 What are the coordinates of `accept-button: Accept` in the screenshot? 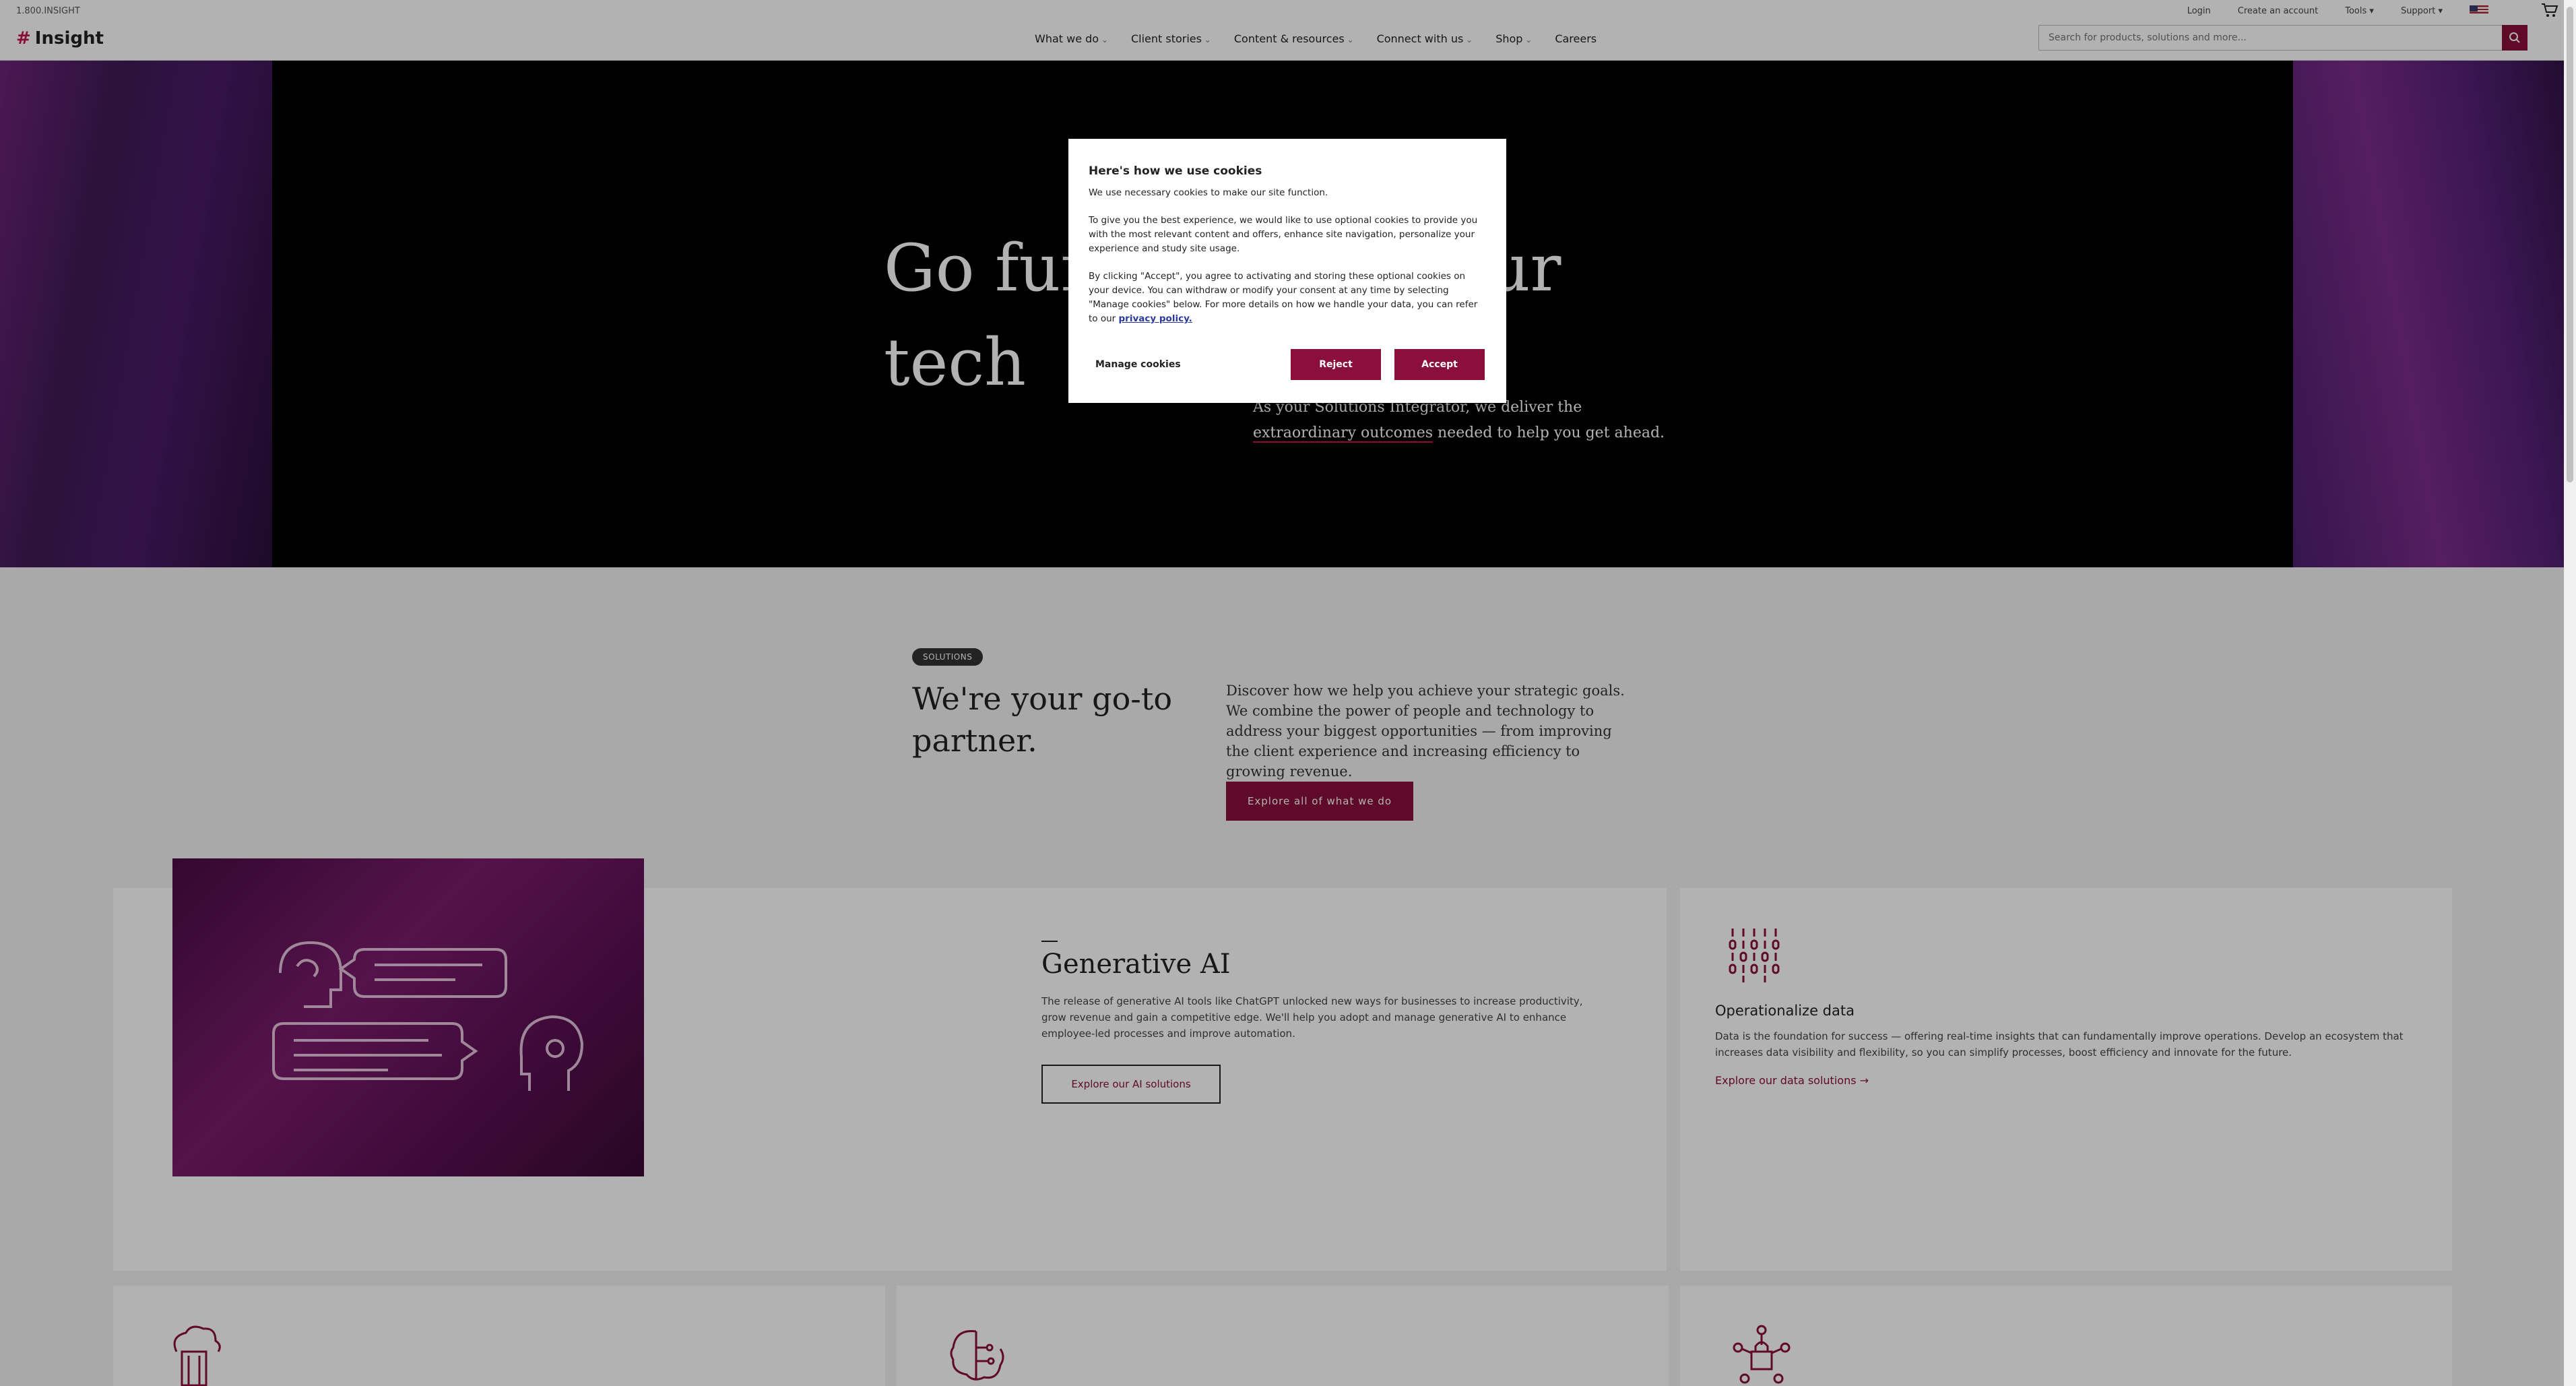 It's located at (1440, 365).